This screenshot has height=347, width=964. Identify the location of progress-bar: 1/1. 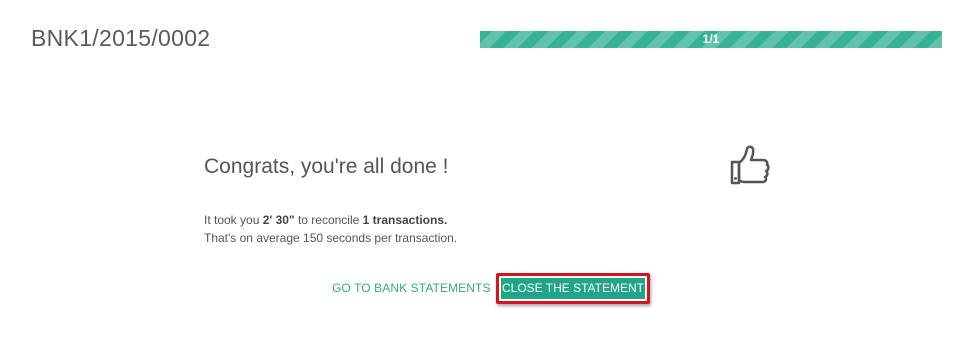
(711, 39).